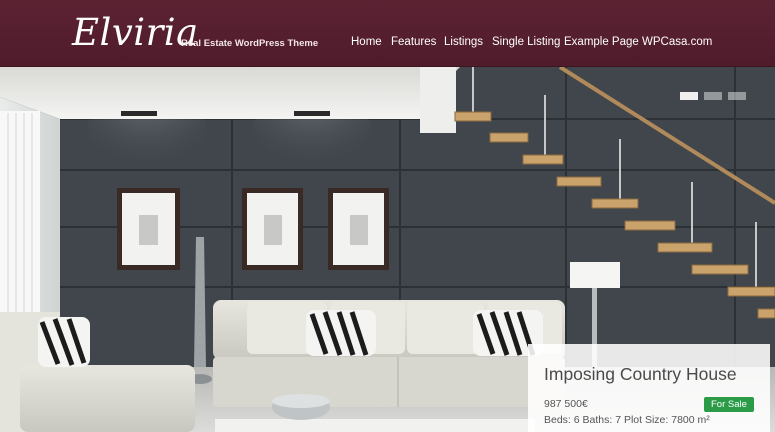  Describe the element at coordinates (627, 420) in the screenshot. I see `listing-details: Beds: 6 Baths: 7 Plot Size: 7800 m²` at that location.